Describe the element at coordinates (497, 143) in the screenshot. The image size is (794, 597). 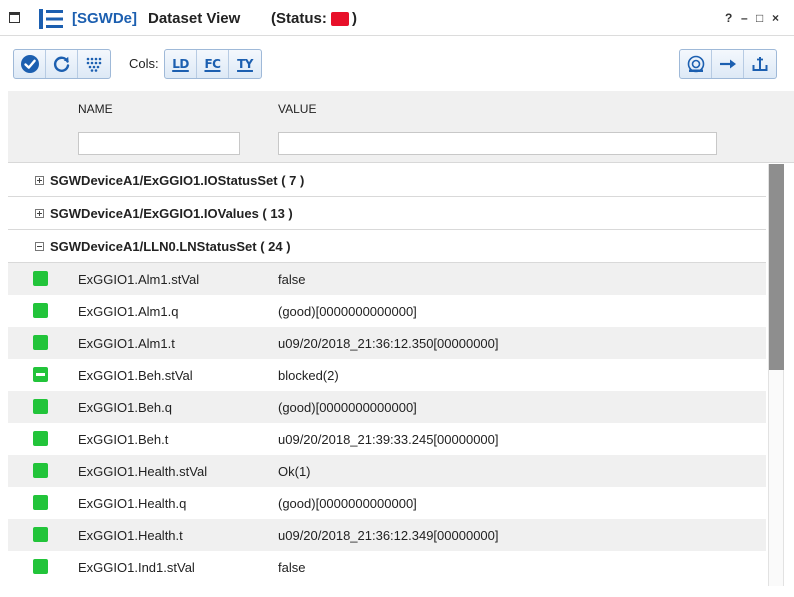
I see `value-filter-input` at that location.